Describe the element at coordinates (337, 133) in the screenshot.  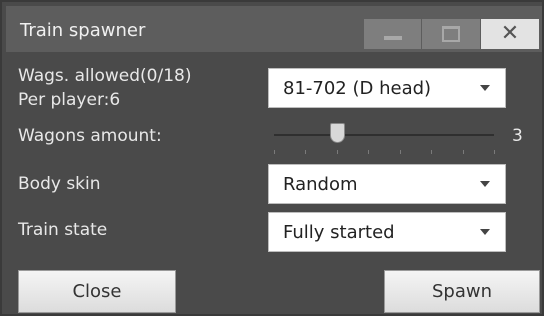
I see `slider-handle` at that location.